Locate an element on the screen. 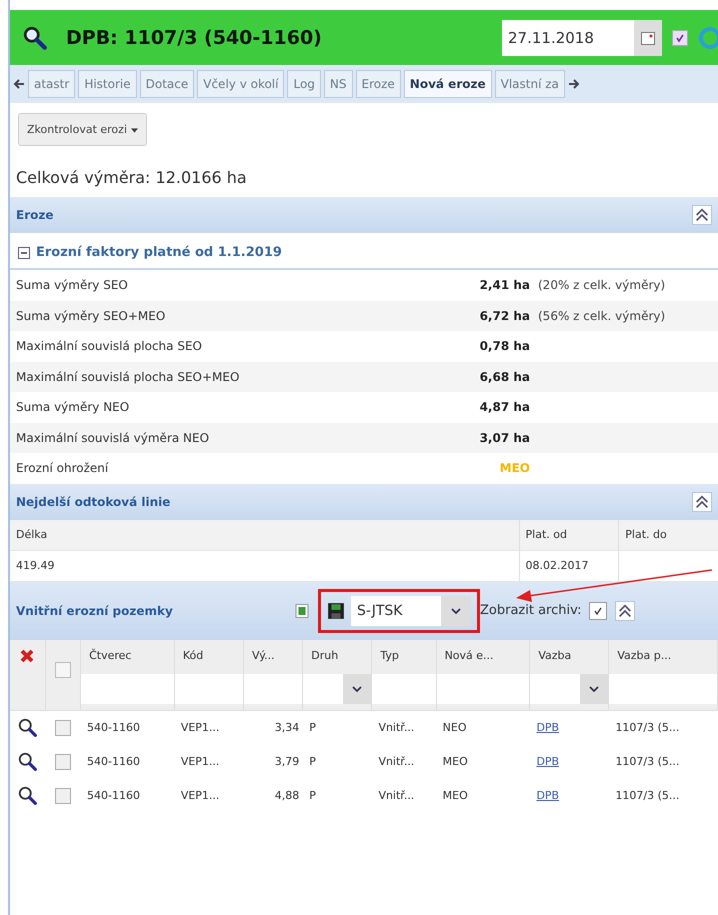 This screenshot has width=718, height=915. tab: Nová eroze is located at coordinates (448, 84).